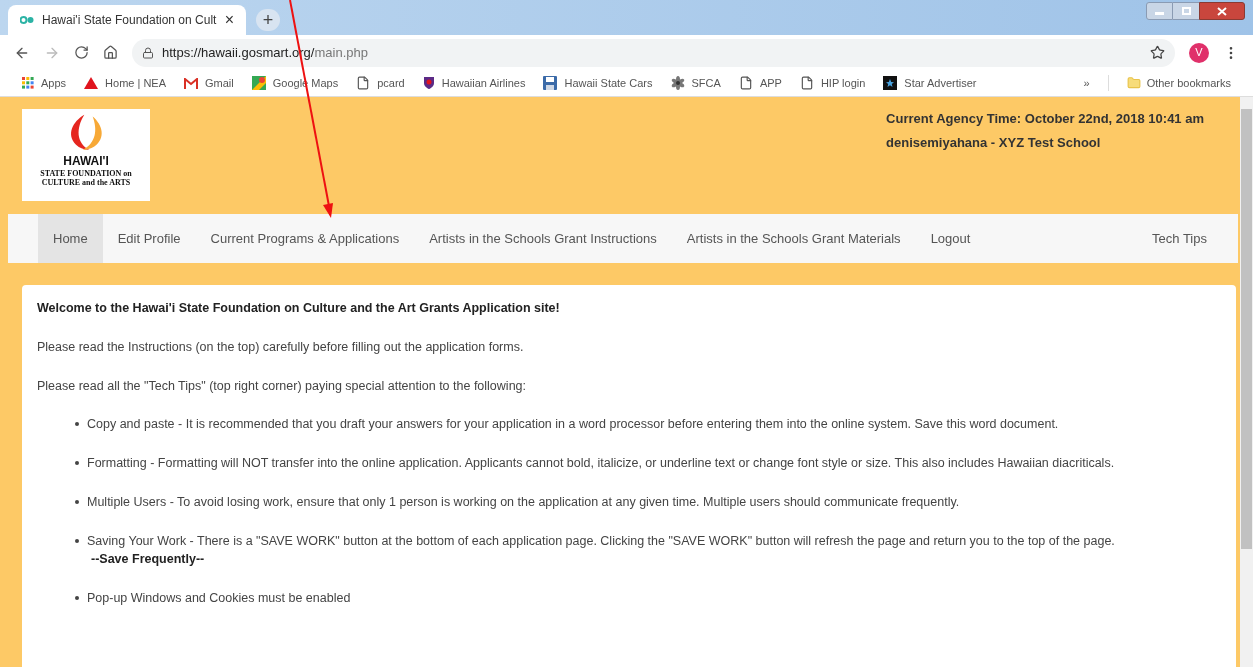 The width and height of the screenshot is (1253, 667). I want to click on tip-note: --Save Frequently--, so click(148, 560).